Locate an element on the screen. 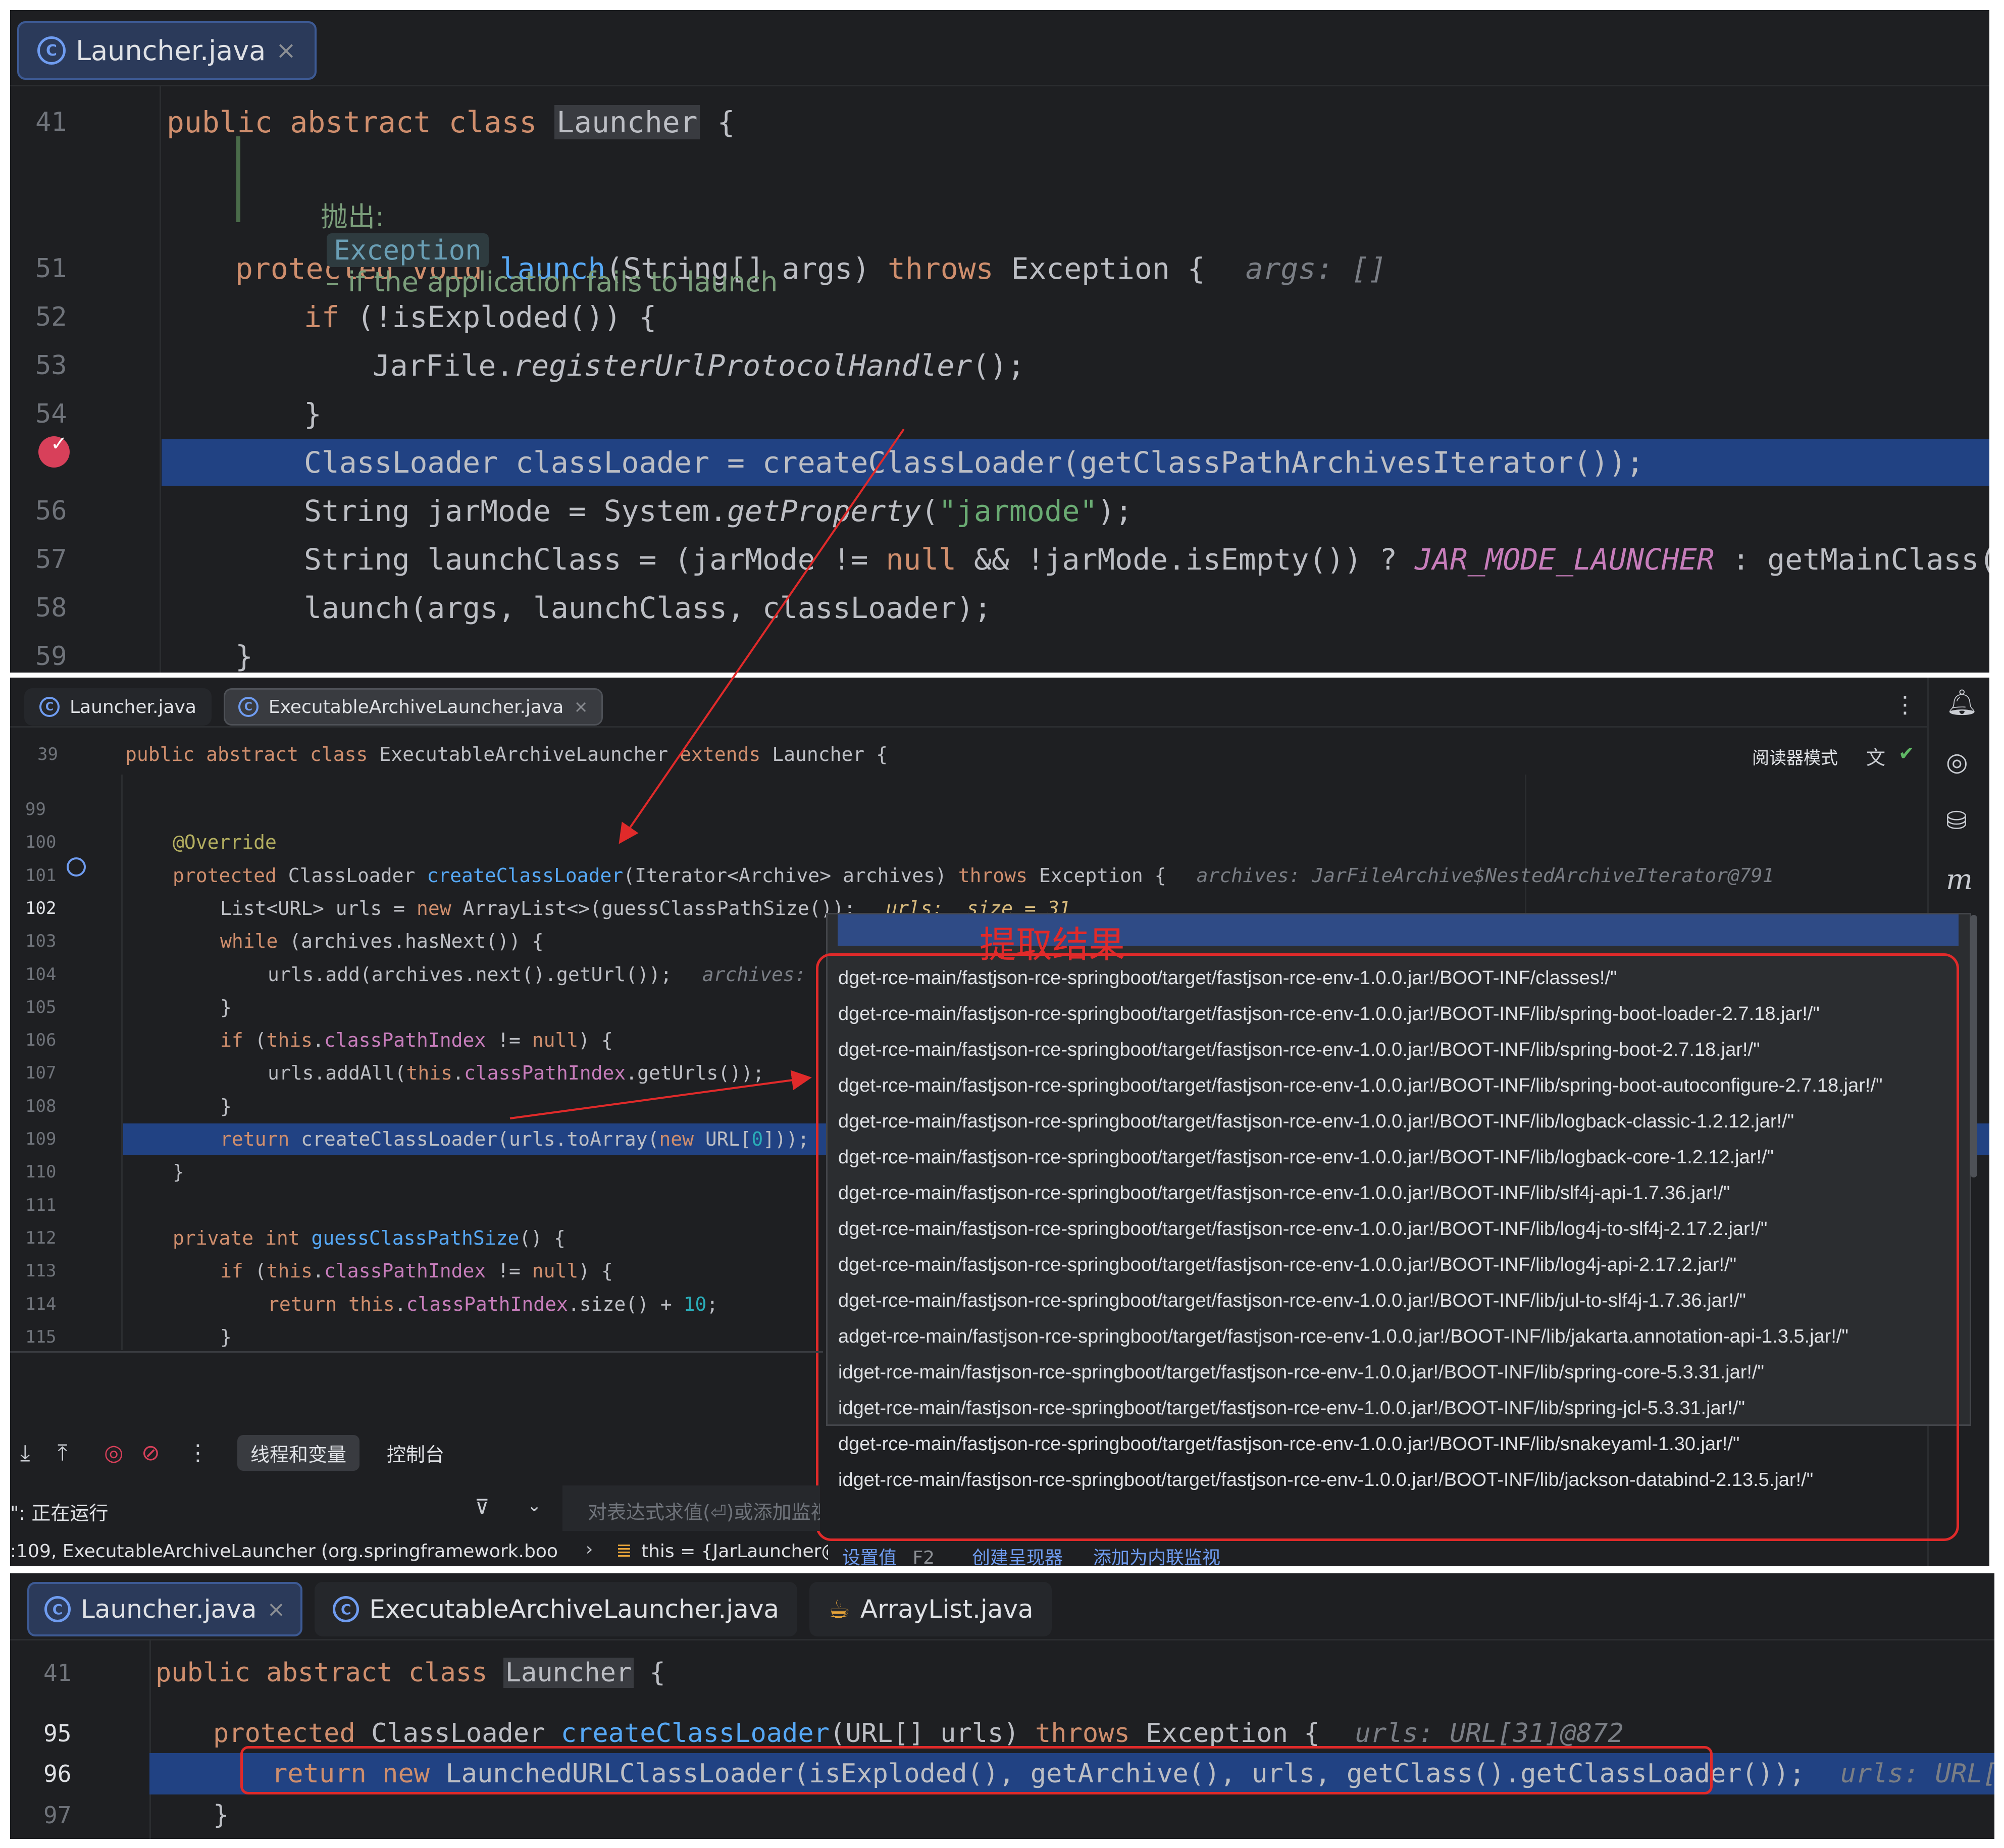  inline-hint: urls: URL[31]@872 is located at coordinates (1917, 1774).